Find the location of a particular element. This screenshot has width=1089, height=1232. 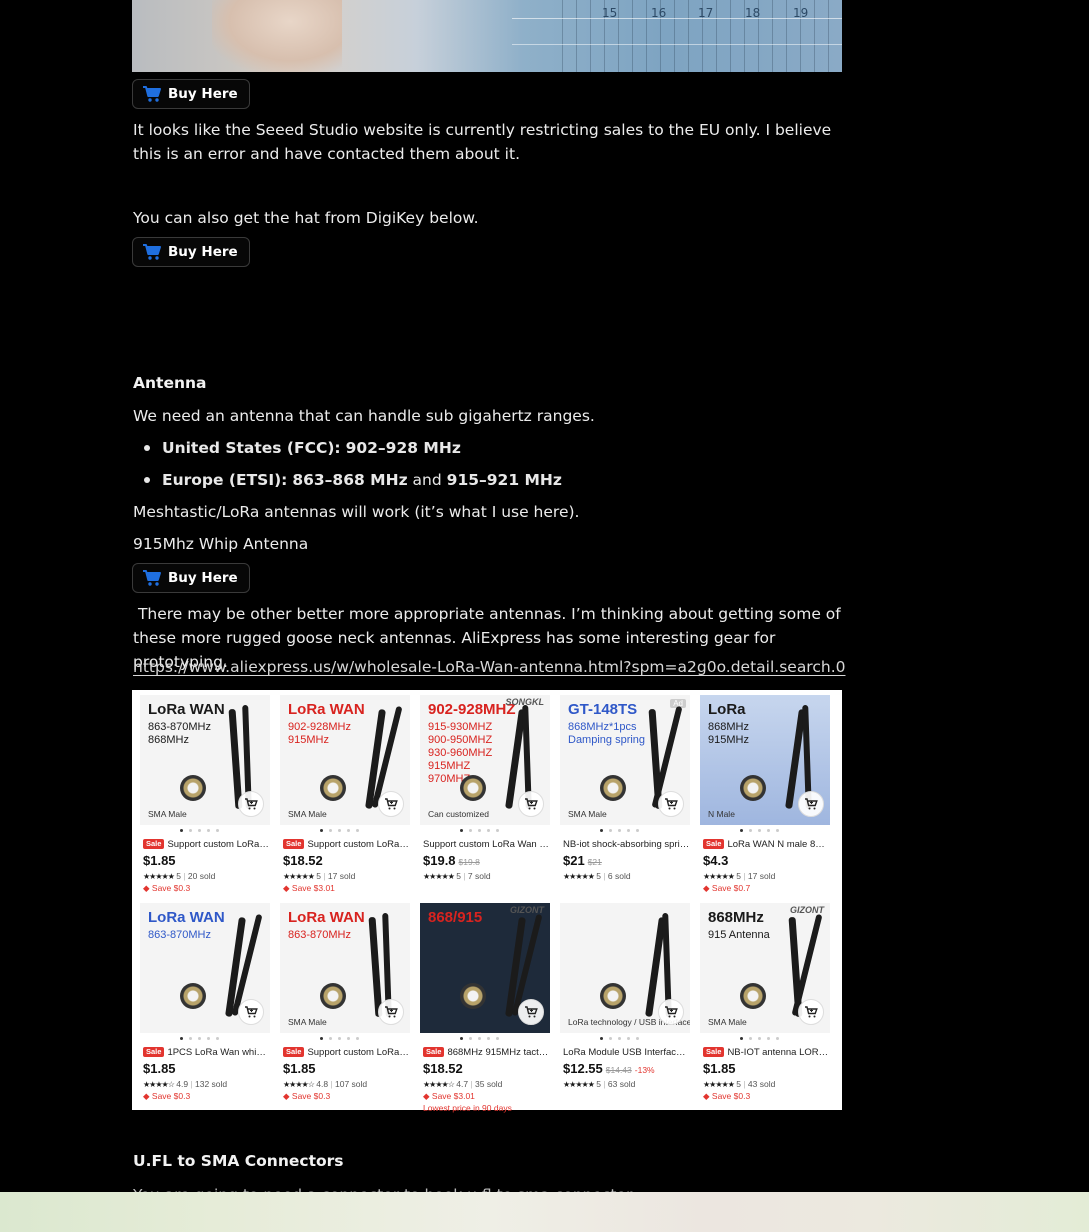

product-title: Sale868MHz 915MHz tactical antenna is located at coordinates (486, 1052).